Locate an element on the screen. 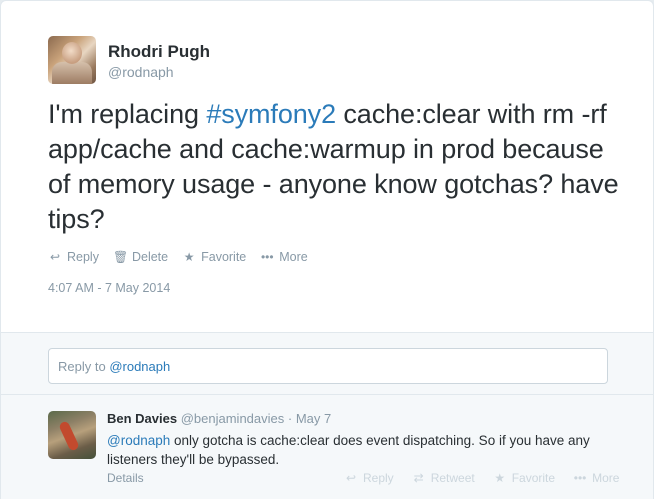 This screenshot has height=499, width=654. reply-favorite-label: Favorite is located at coordinates (533, 478).